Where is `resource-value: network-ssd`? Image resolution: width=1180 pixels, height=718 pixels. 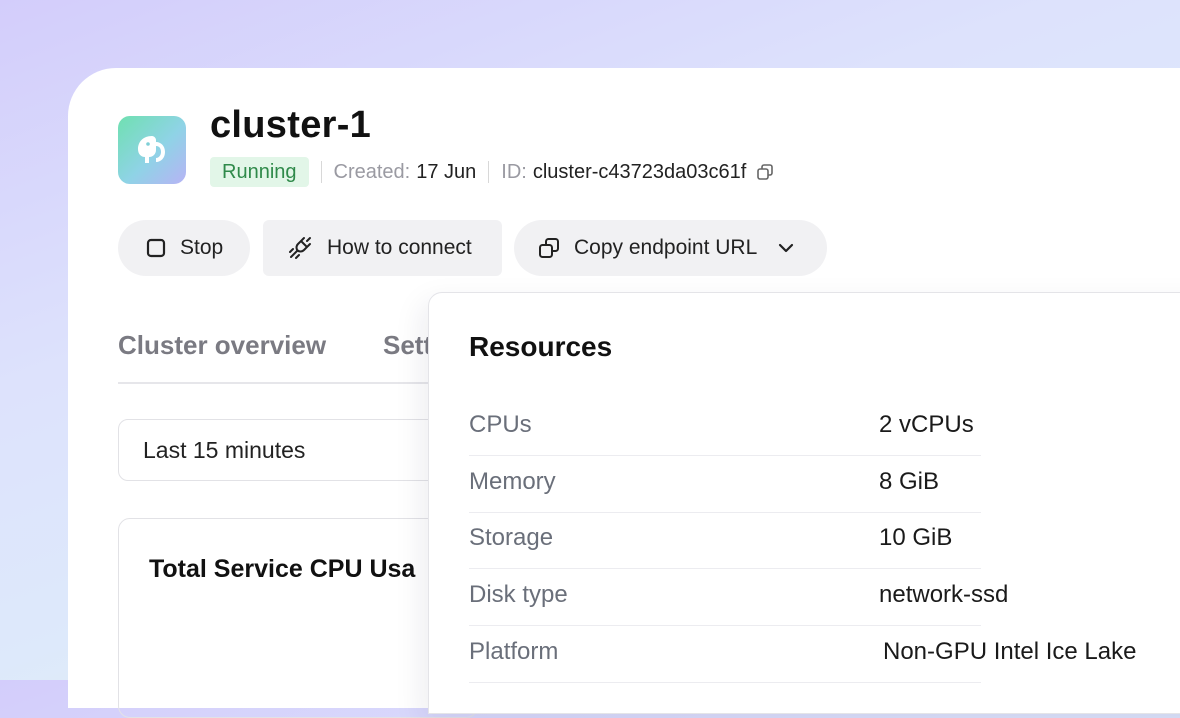
resource-value: network-ssd is located at coordinates (944, 594).